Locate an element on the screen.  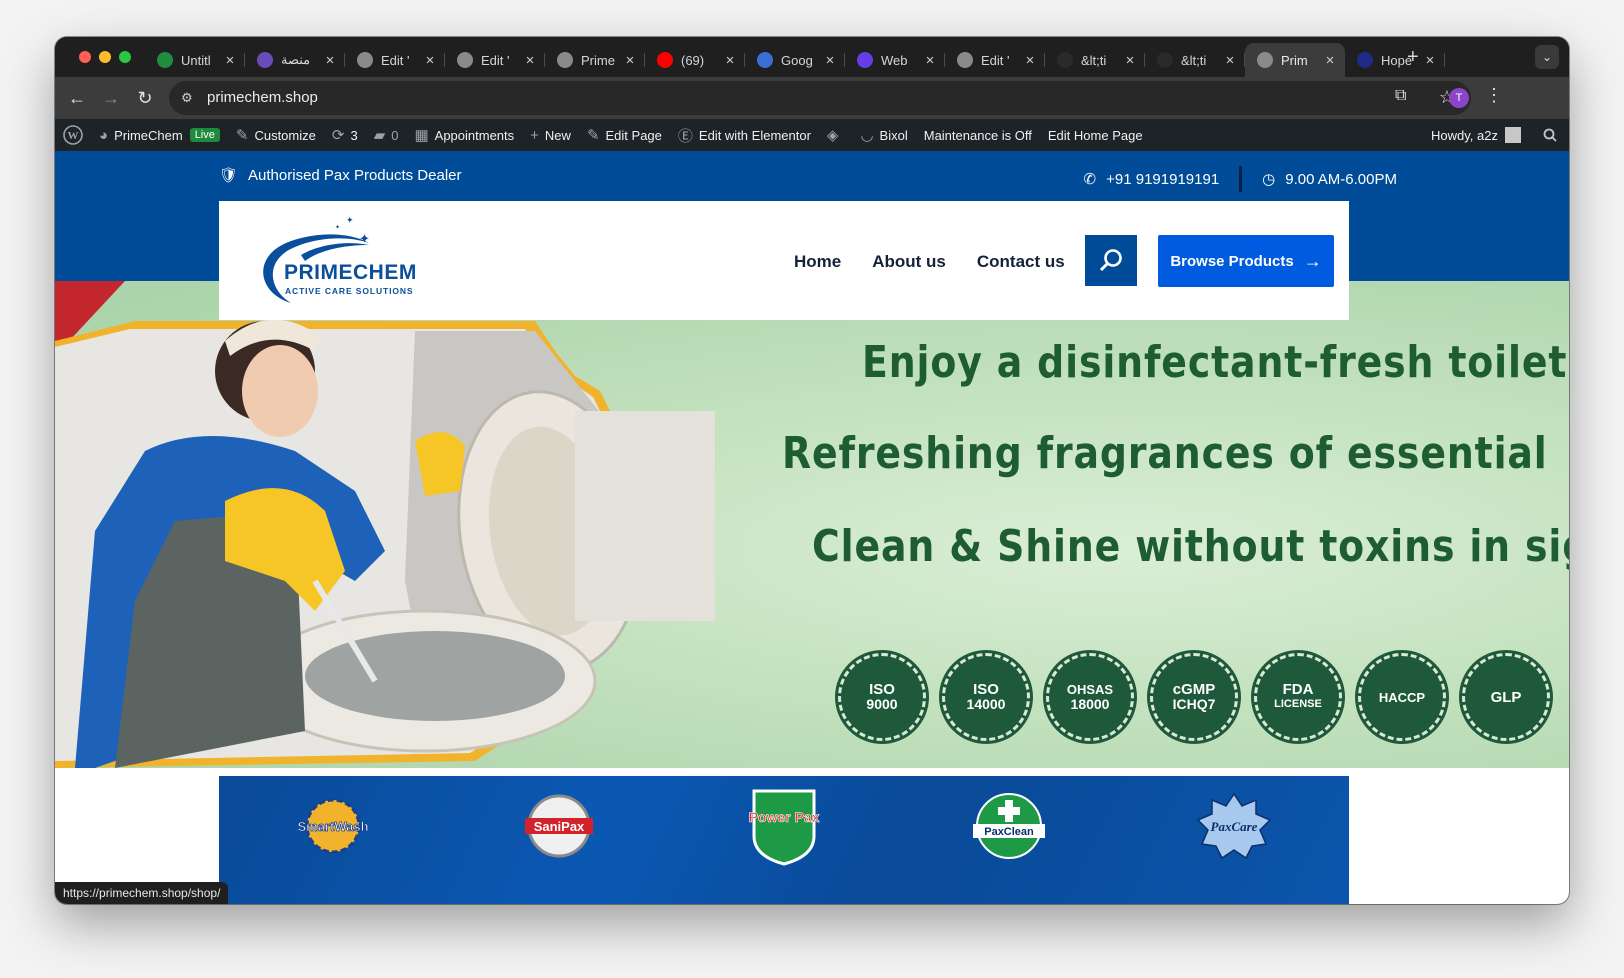
browser-tab: Prim × is located at coordinates (1295, 60).